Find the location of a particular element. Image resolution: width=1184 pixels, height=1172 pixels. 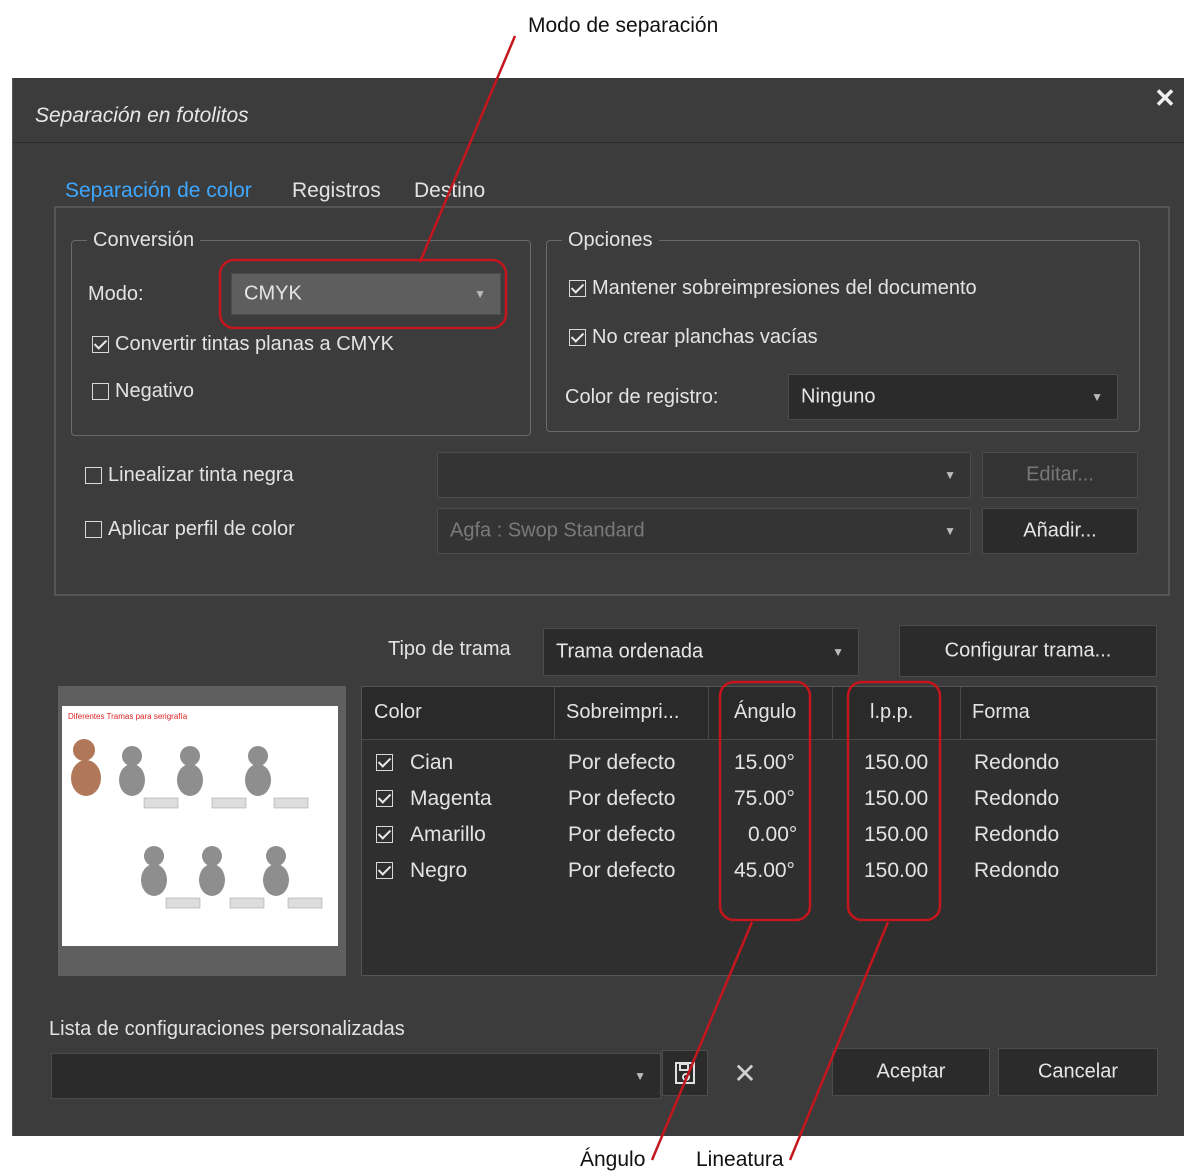

dialog-title: Separación en fotolitos is located at coordinates (142, 115).